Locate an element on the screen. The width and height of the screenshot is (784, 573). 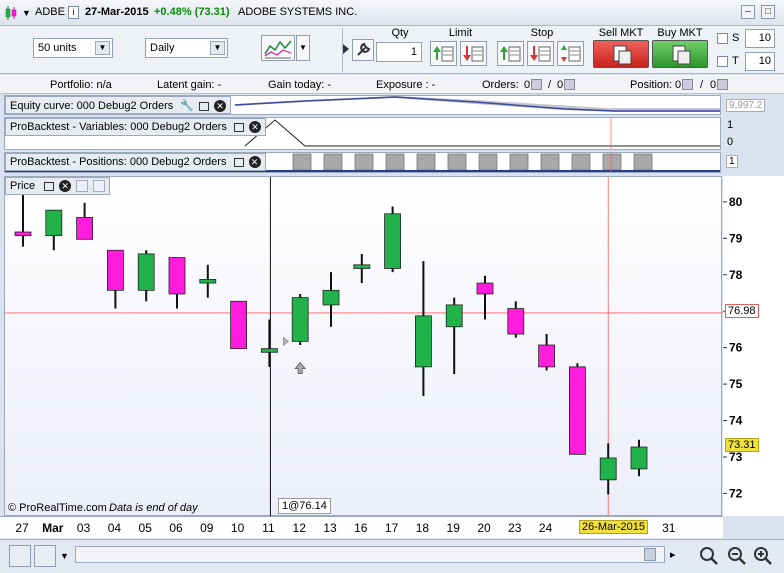
chart-type-button is located at coordinates (278, 48).